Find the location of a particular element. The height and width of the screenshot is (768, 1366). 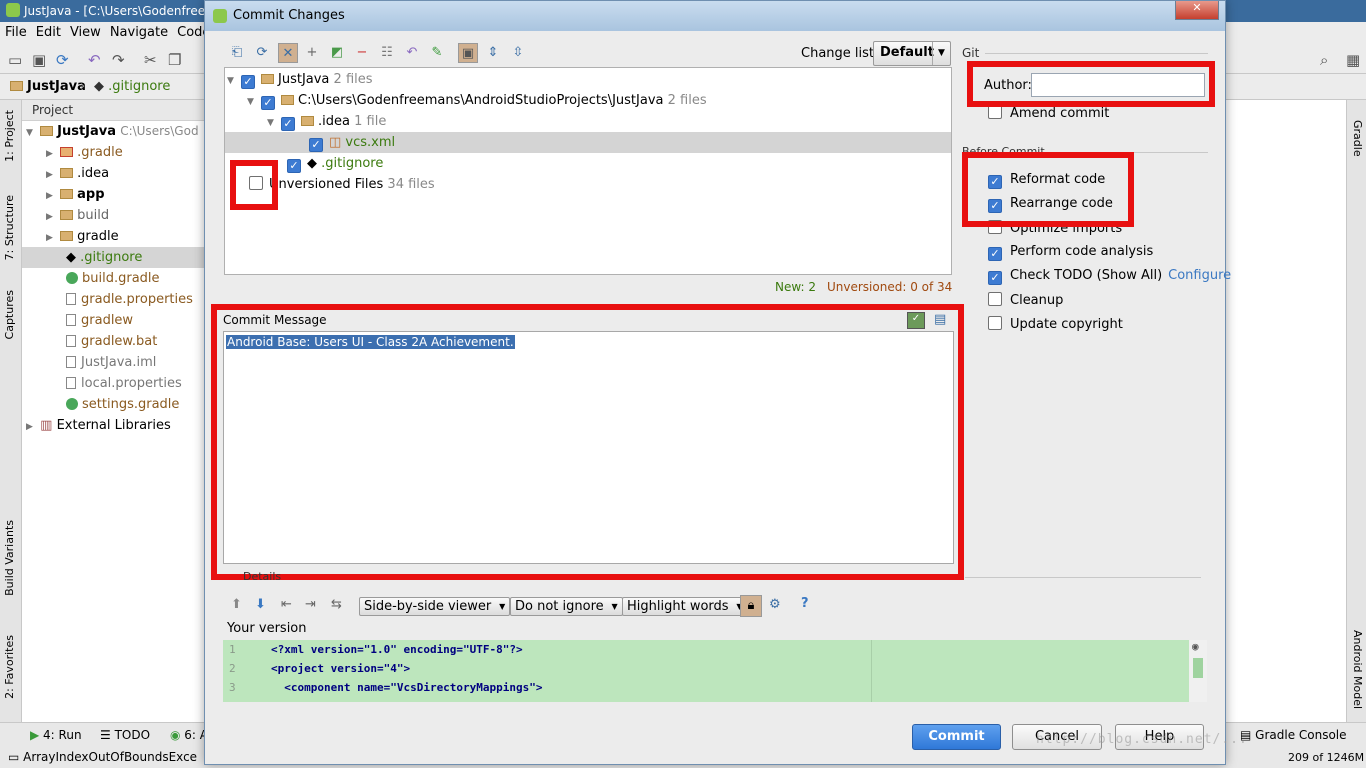

tab-gradle: Gradle is located at coordinates (1357, 138).